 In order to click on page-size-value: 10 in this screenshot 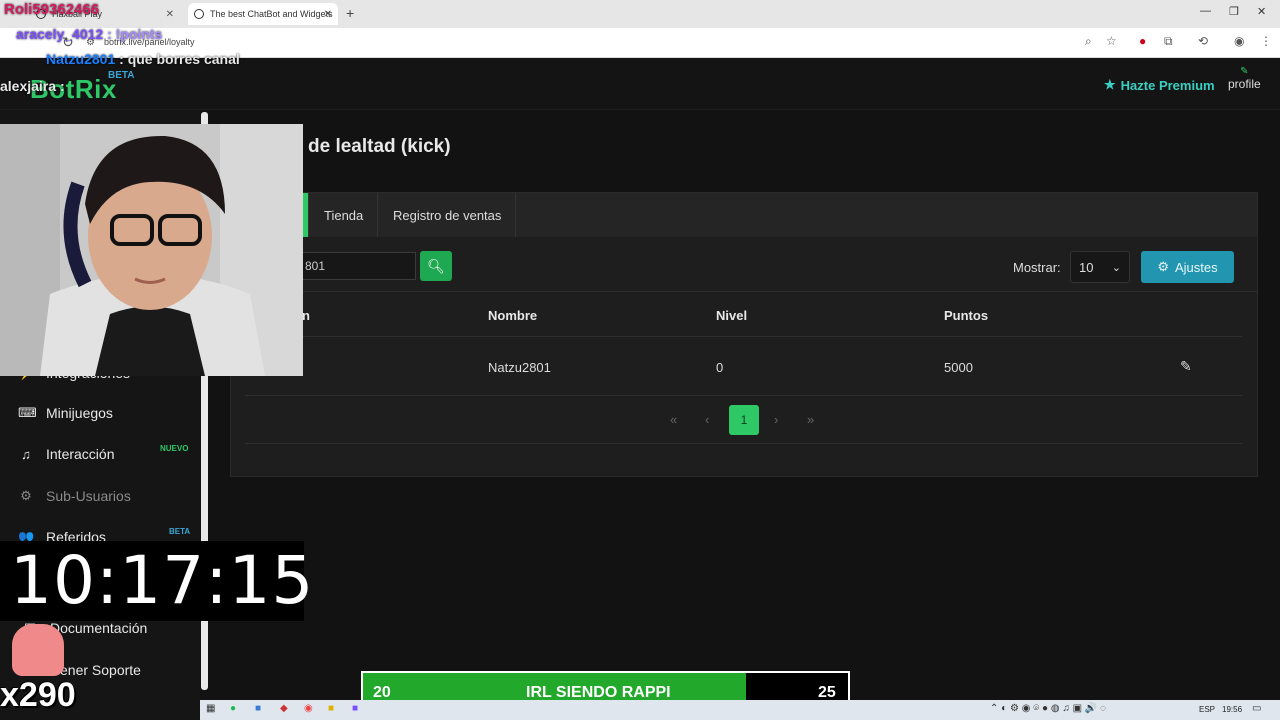, I will do `click(1086, 267)`.